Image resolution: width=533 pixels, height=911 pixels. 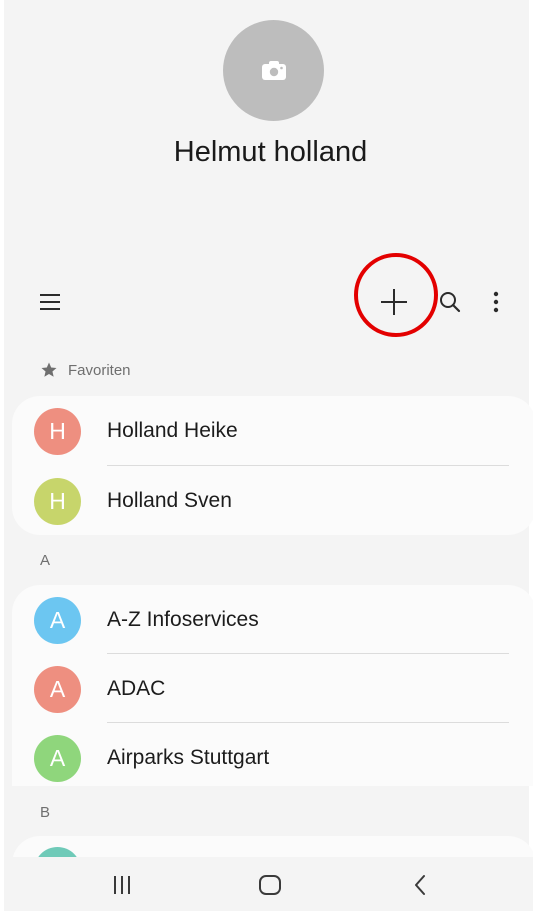 I want to click on search-button, so click(x=450, y=302).